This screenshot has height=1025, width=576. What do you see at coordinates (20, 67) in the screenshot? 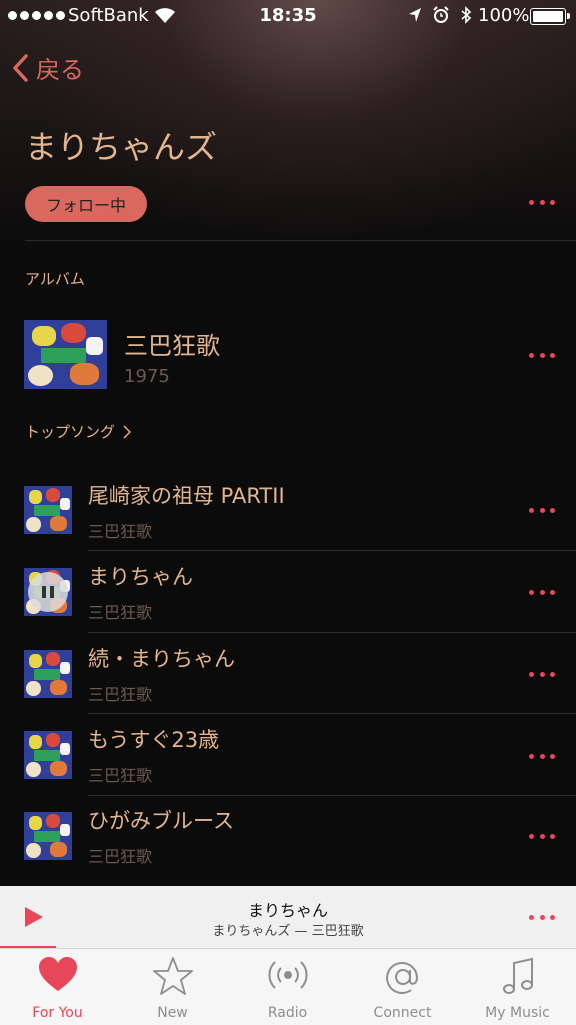
I see `chevron-left-icon` at bounding box center [20, 67].